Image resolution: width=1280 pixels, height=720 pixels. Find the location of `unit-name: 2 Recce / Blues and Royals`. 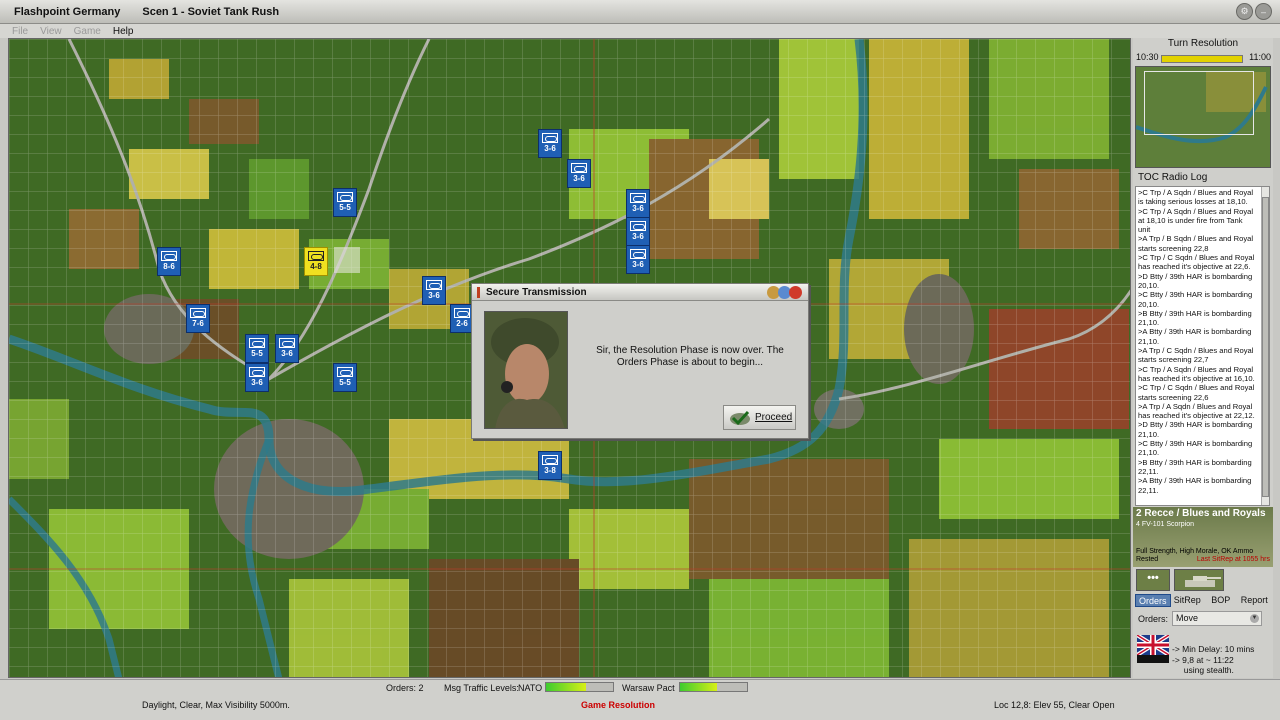

unit-name: 2 Recce / Blues and Royals is located at coordinates (1201, 513).